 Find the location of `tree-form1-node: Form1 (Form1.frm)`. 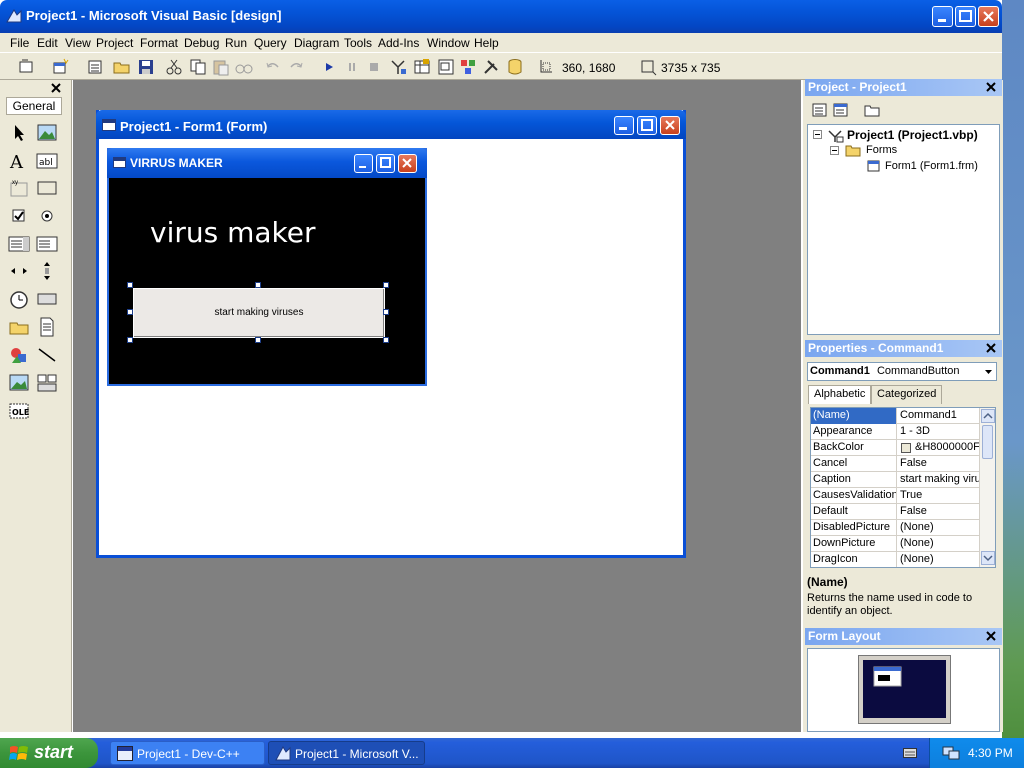

tree-form1-node: Form1 (Form1.frm) is located at coordinates (931, 166).